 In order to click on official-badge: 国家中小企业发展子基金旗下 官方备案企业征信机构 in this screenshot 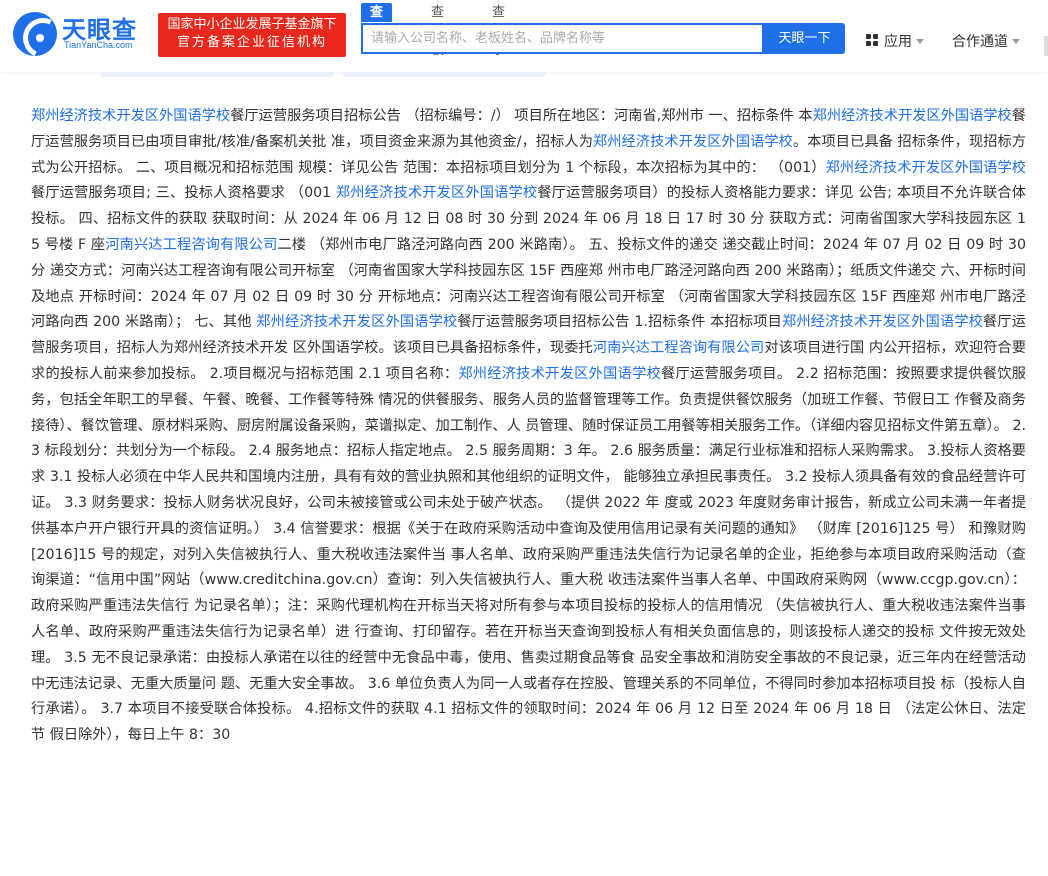, I will do `click(252, 35)`.